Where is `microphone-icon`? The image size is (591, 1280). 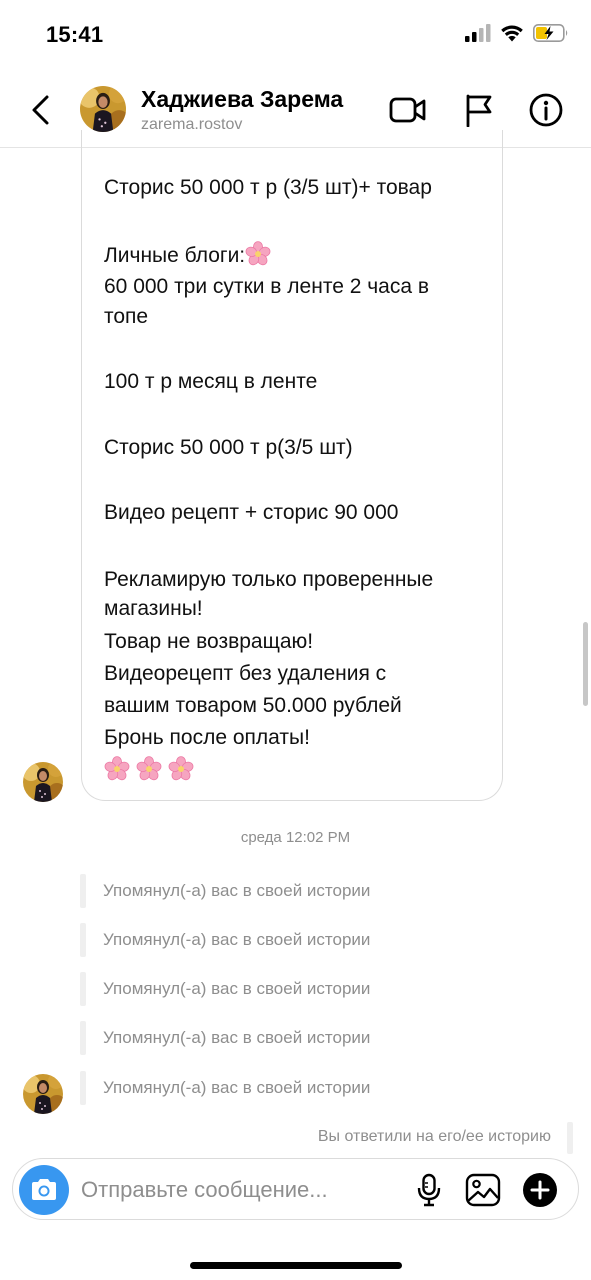
microphone-icon is located at coordinates (429, 1190).